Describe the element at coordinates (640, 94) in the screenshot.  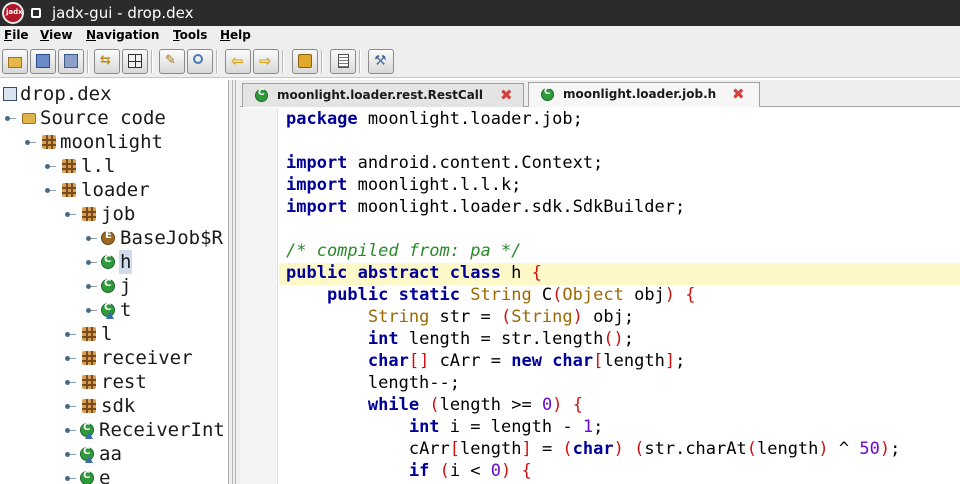
I see `tab-label: moonlight.loader.job.h` at that location.